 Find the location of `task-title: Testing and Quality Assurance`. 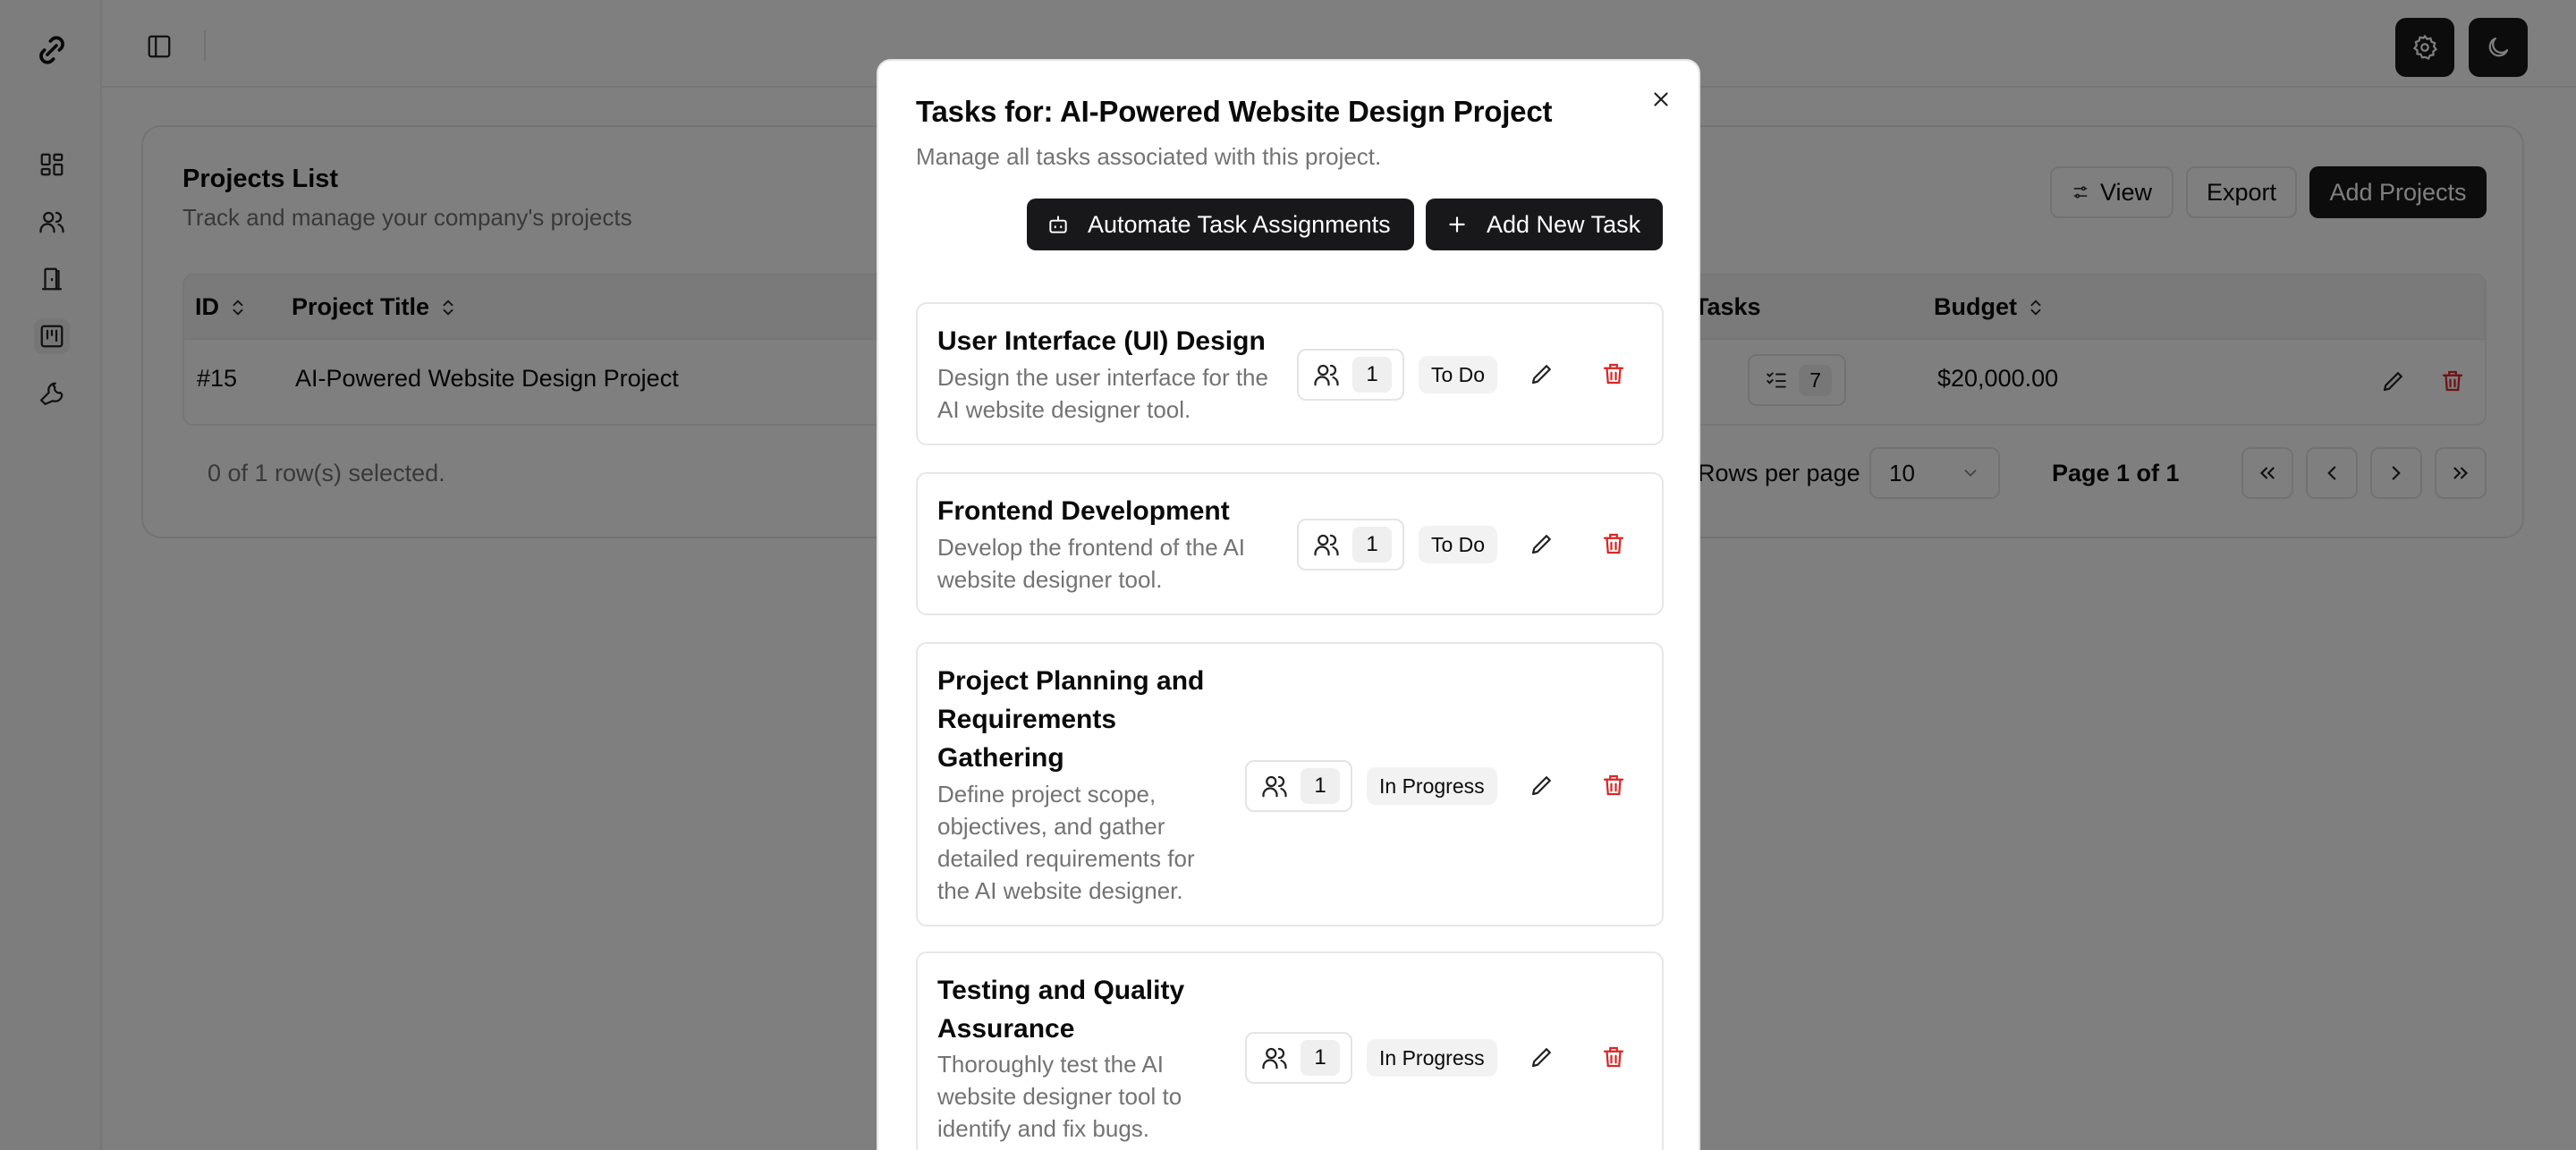

task-title: Testing and Quality Assurance is located at coordinates (1061, 1010).